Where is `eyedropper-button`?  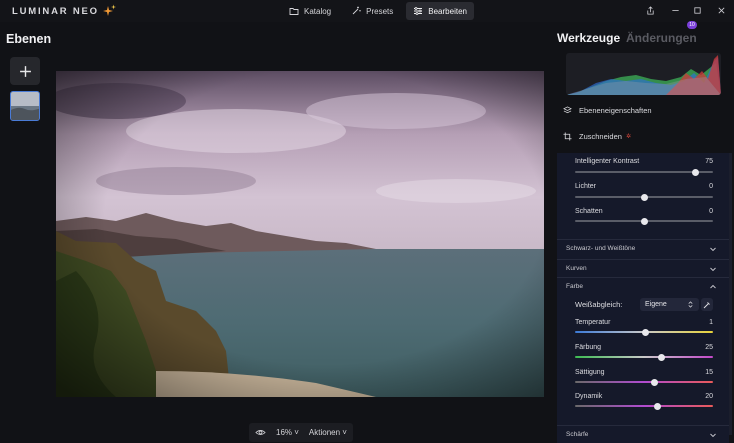
eyedropper-button is located at coordinates (707, 304).